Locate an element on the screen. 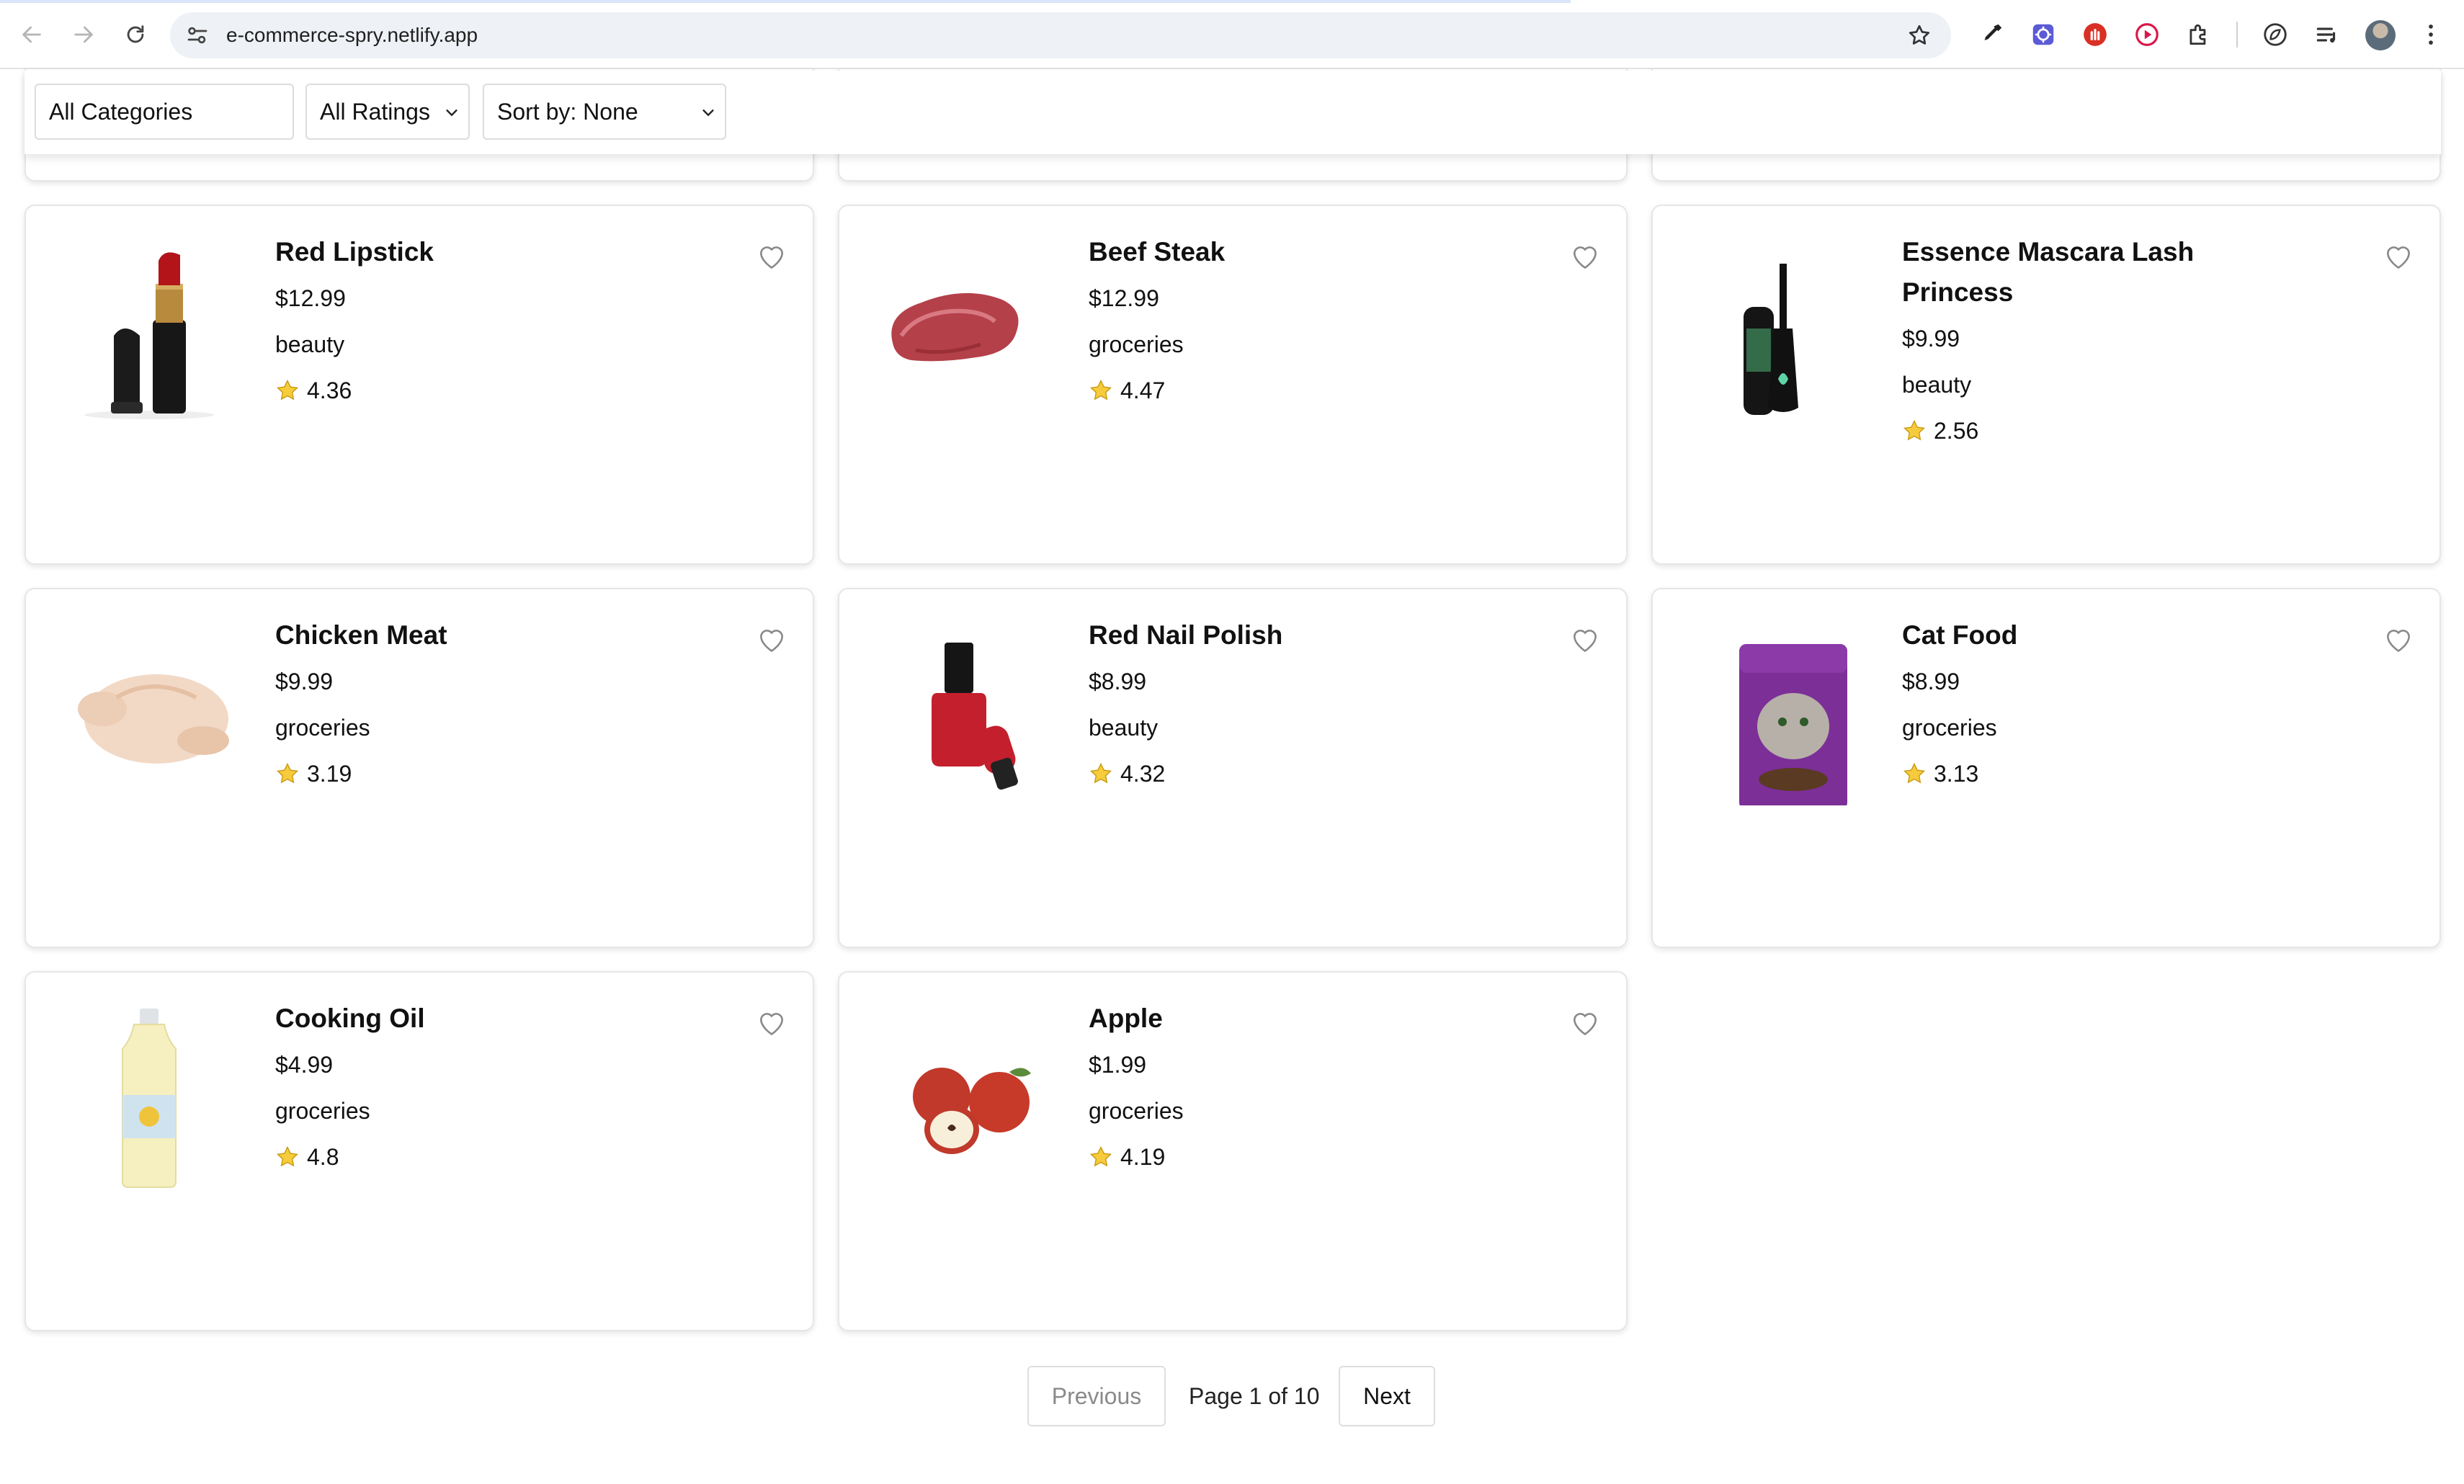 The image size is (2464, 1484). category-select: All Categories is located at coordinates (164, 112).